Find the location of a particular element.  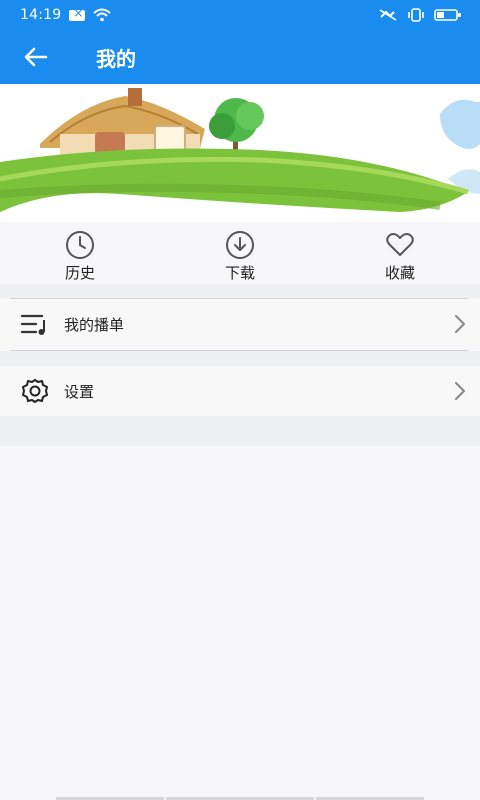

app-bar: 我的 is located at coordinates (240, 57).